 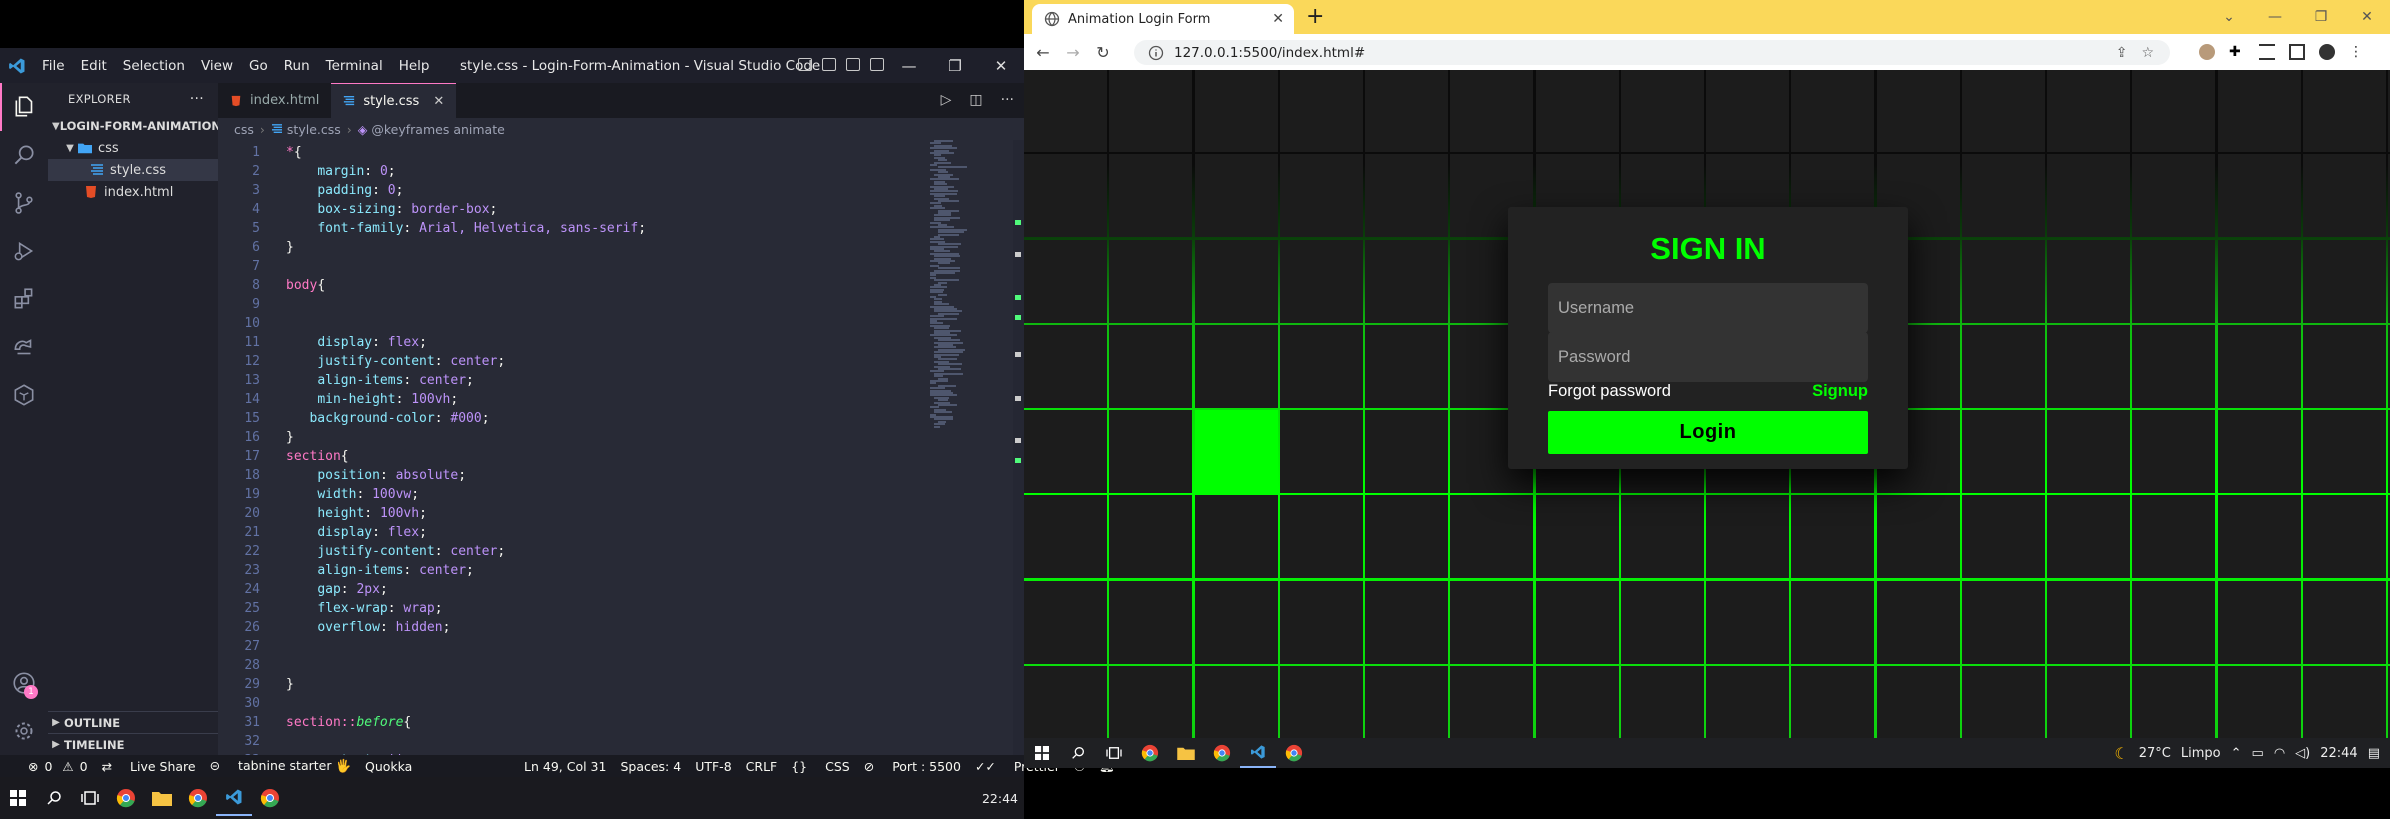 What do you see at coordinates (2207, 52) in the screenshot?
I see `extension-icon` at bounding box center [2207, 52].